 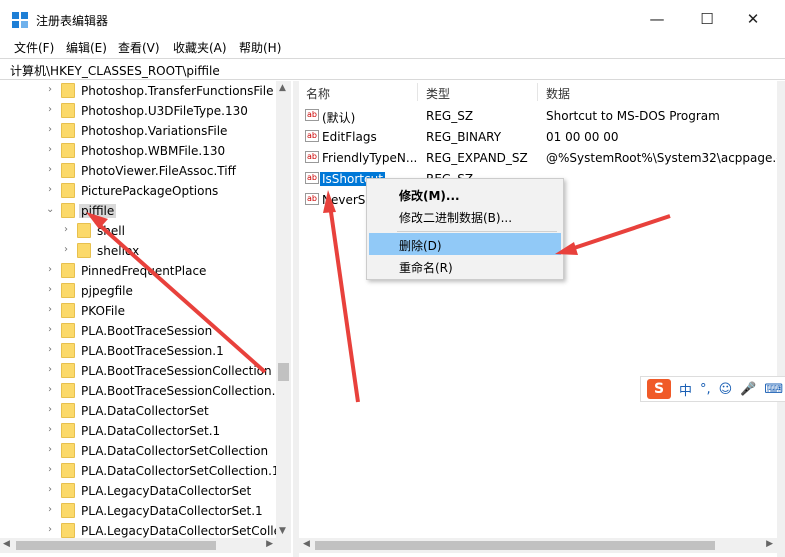 I want to click on address-bar: 计算机\HKEY_CLASSES_ROOT\piffile, so click(x=392, y=69).